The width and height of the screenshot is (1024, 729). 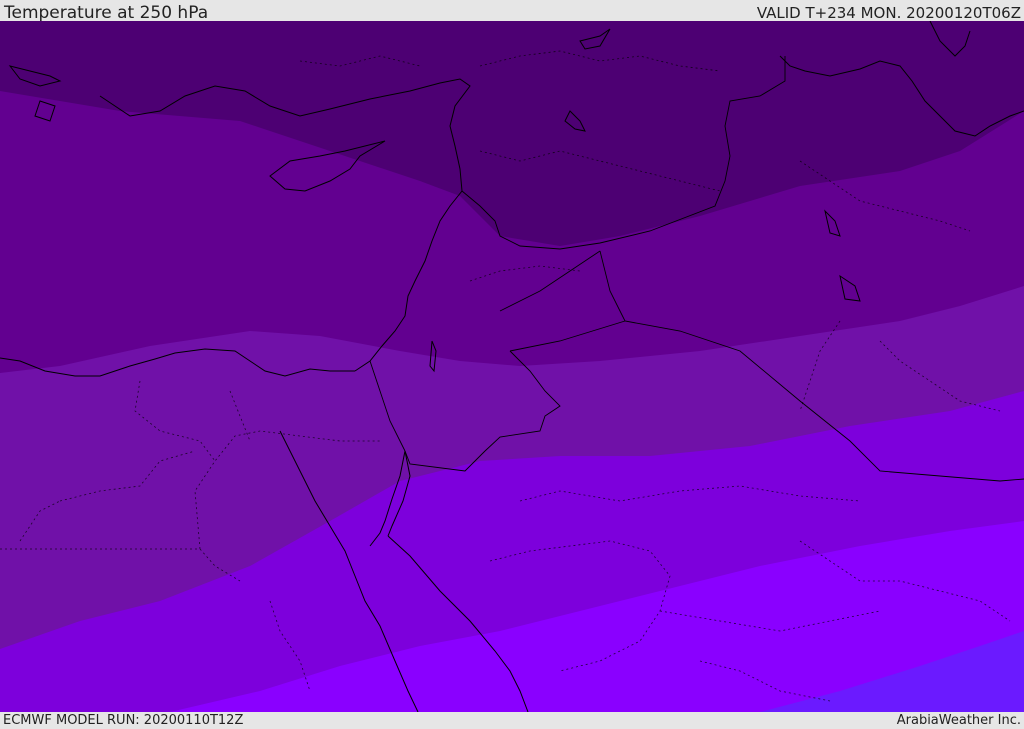 I want to click on valid-time: VALID T+234 MON. 20200120T06Z, so click(x=888, y=13).